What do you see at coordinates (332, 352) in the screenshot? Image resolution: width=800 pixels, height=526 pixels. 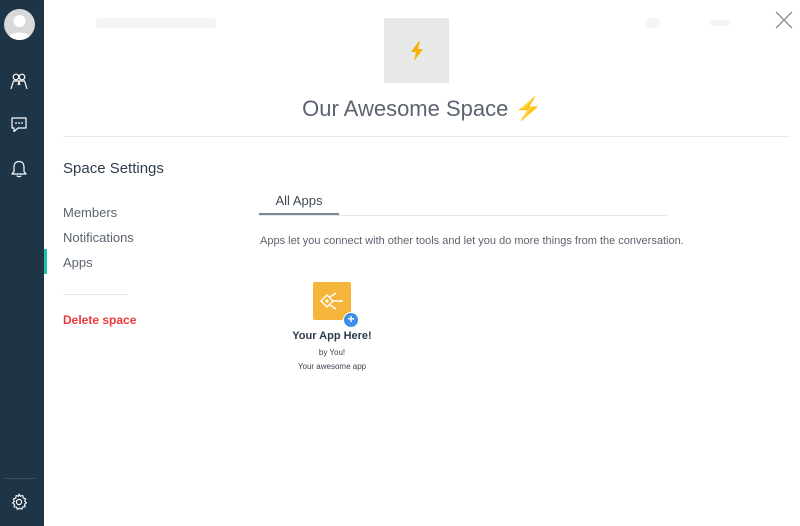 I see `app-author: by You!` at bounding box center [332, 352].